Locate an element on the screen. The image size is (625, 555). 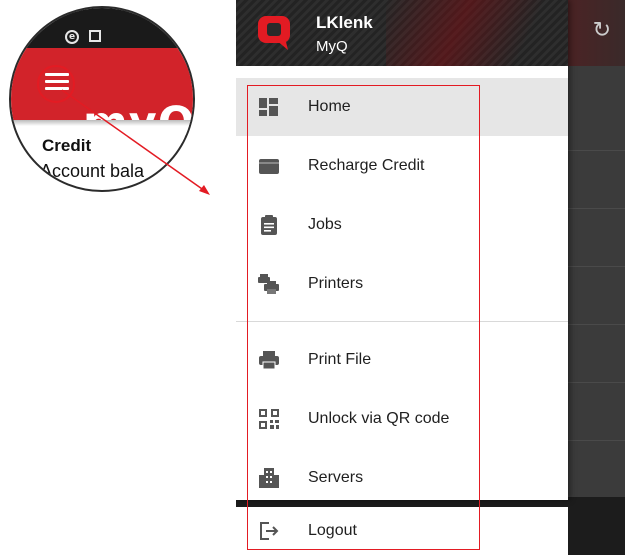
menu-item-label: Jobs is located at coordinates (325, 224).